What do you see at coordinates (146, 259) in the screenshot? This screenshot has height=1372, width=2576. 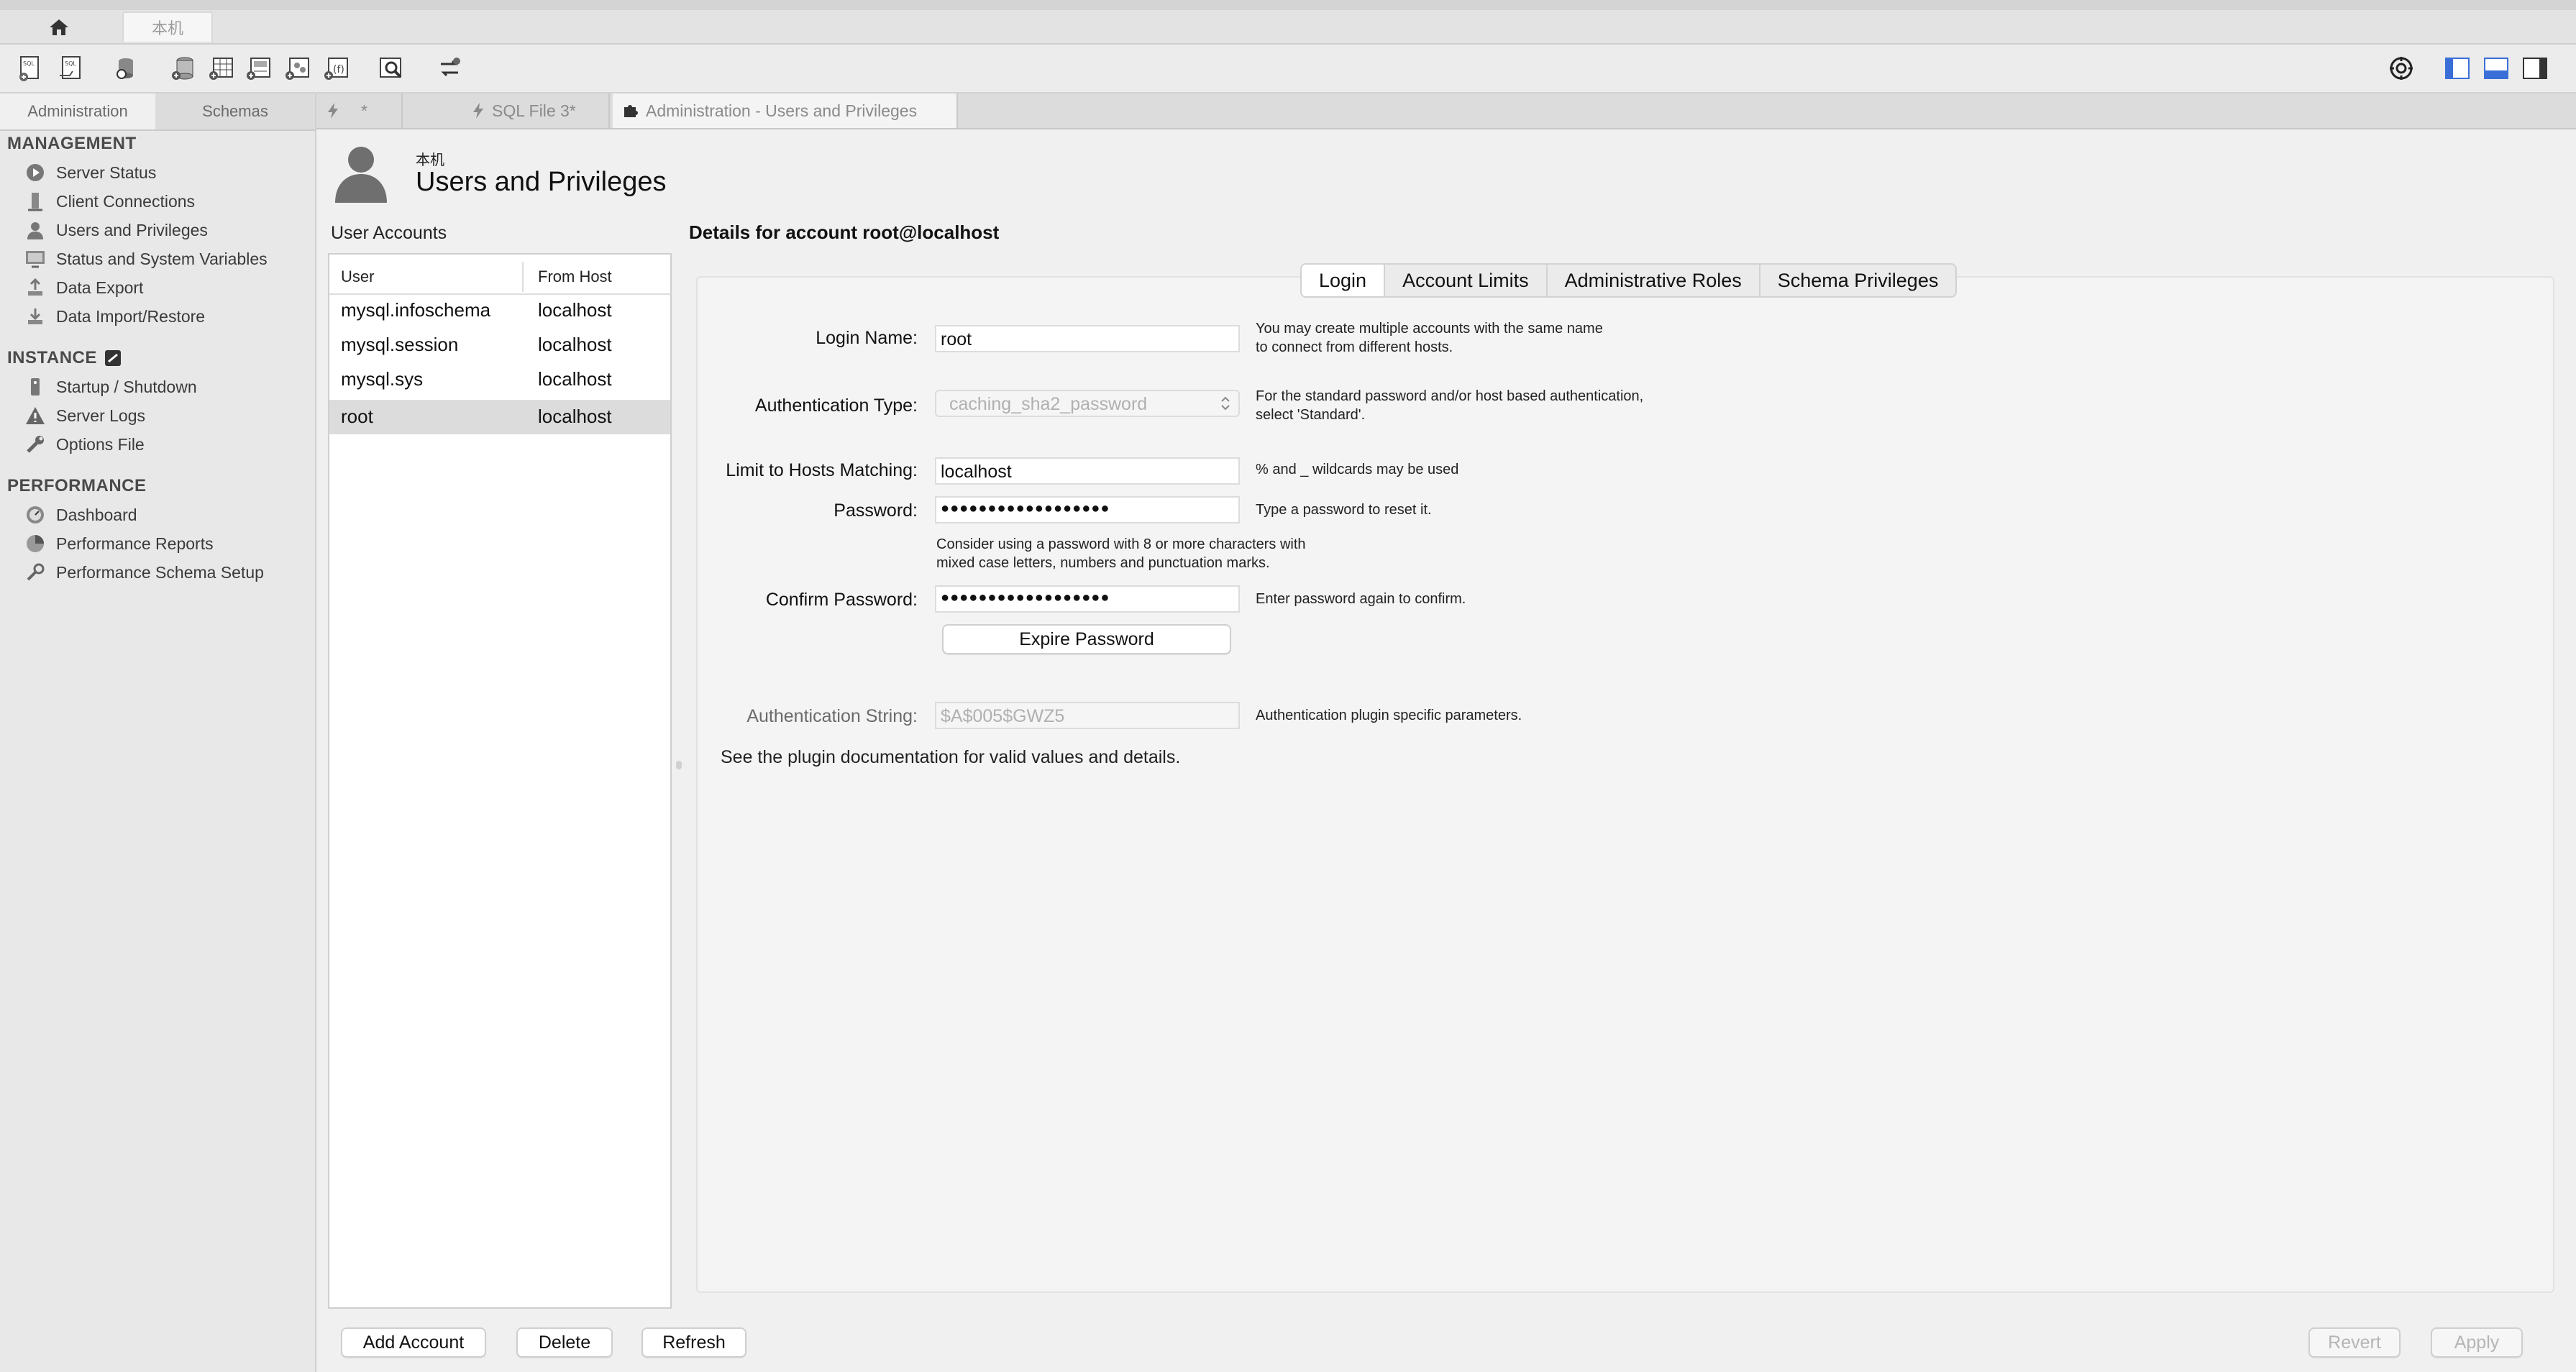 I see `sidebar-item-status-variables: Status and System Variables` at bounding box center [146, 259].